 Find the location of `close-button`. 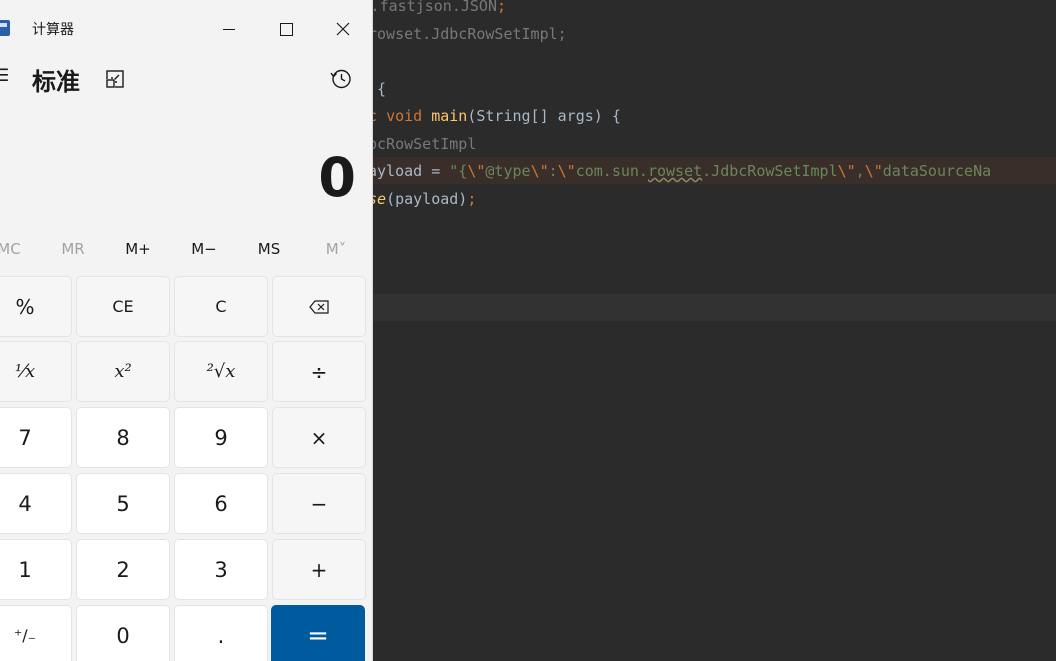

close-button is located at coordinates (343, 29).